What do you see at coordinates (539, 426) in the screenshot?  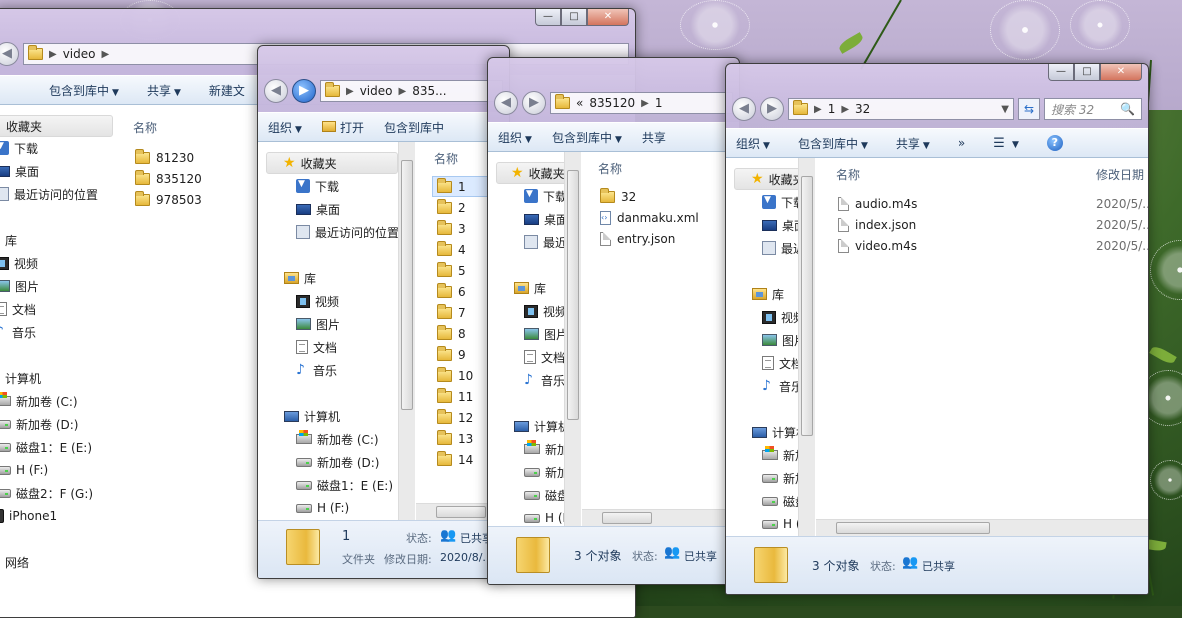 I see `nav-computer: 计算机` at bounding box center [539, 426].